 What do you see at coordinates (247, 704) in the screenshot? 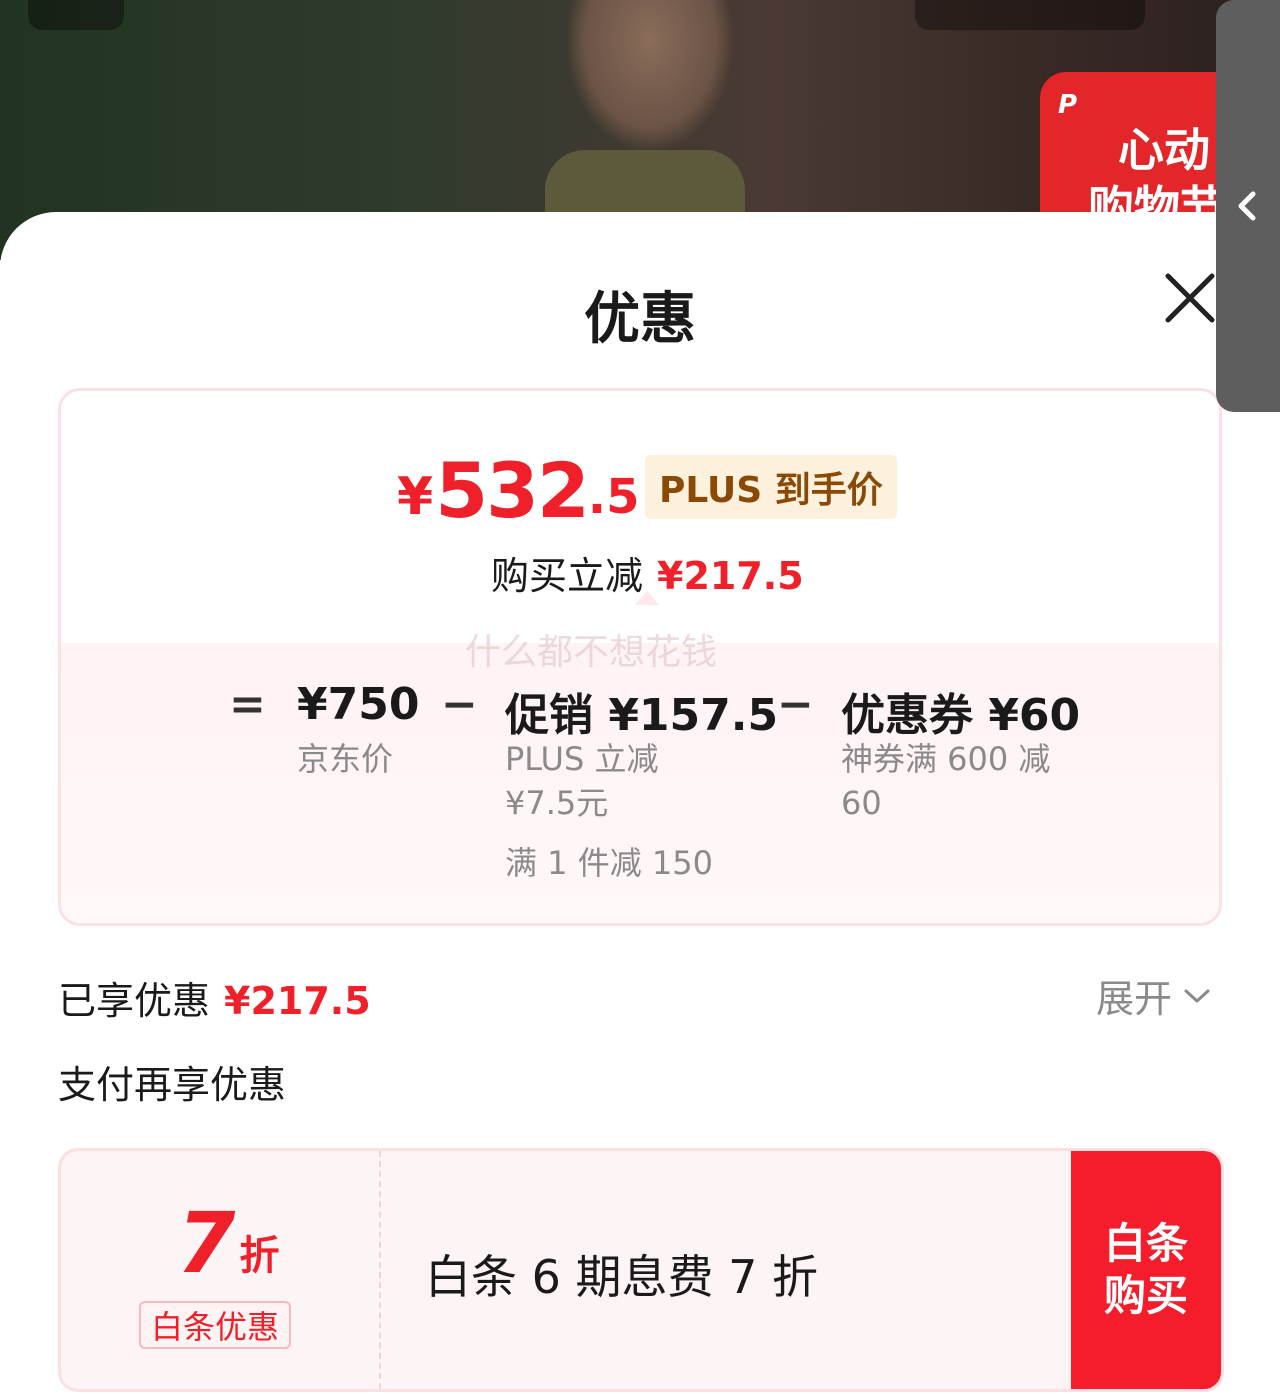
I see `equals-sign: =` at bounding box center [247, 704].